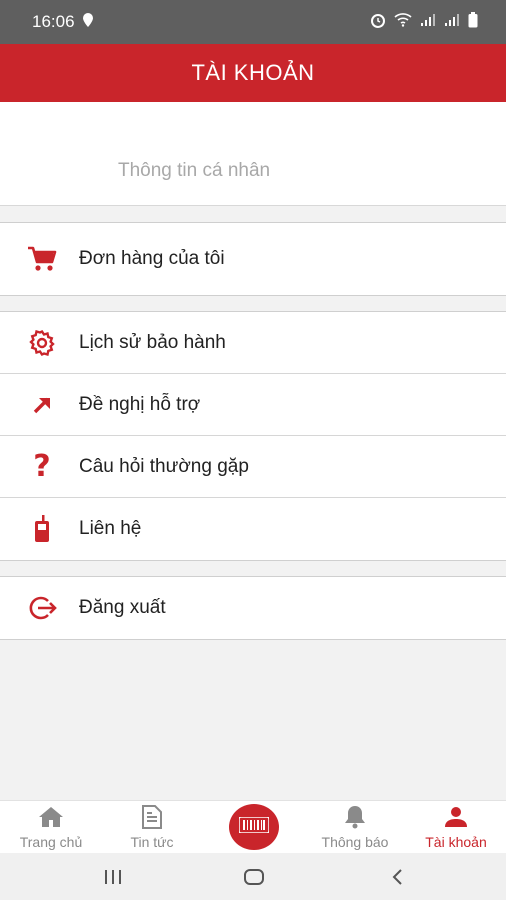 The height and width of the screenshot is (900, 506). Describe the element at coordinates (152, 842) in the screenshot. I see `nav-label: Tin tức` at that location.